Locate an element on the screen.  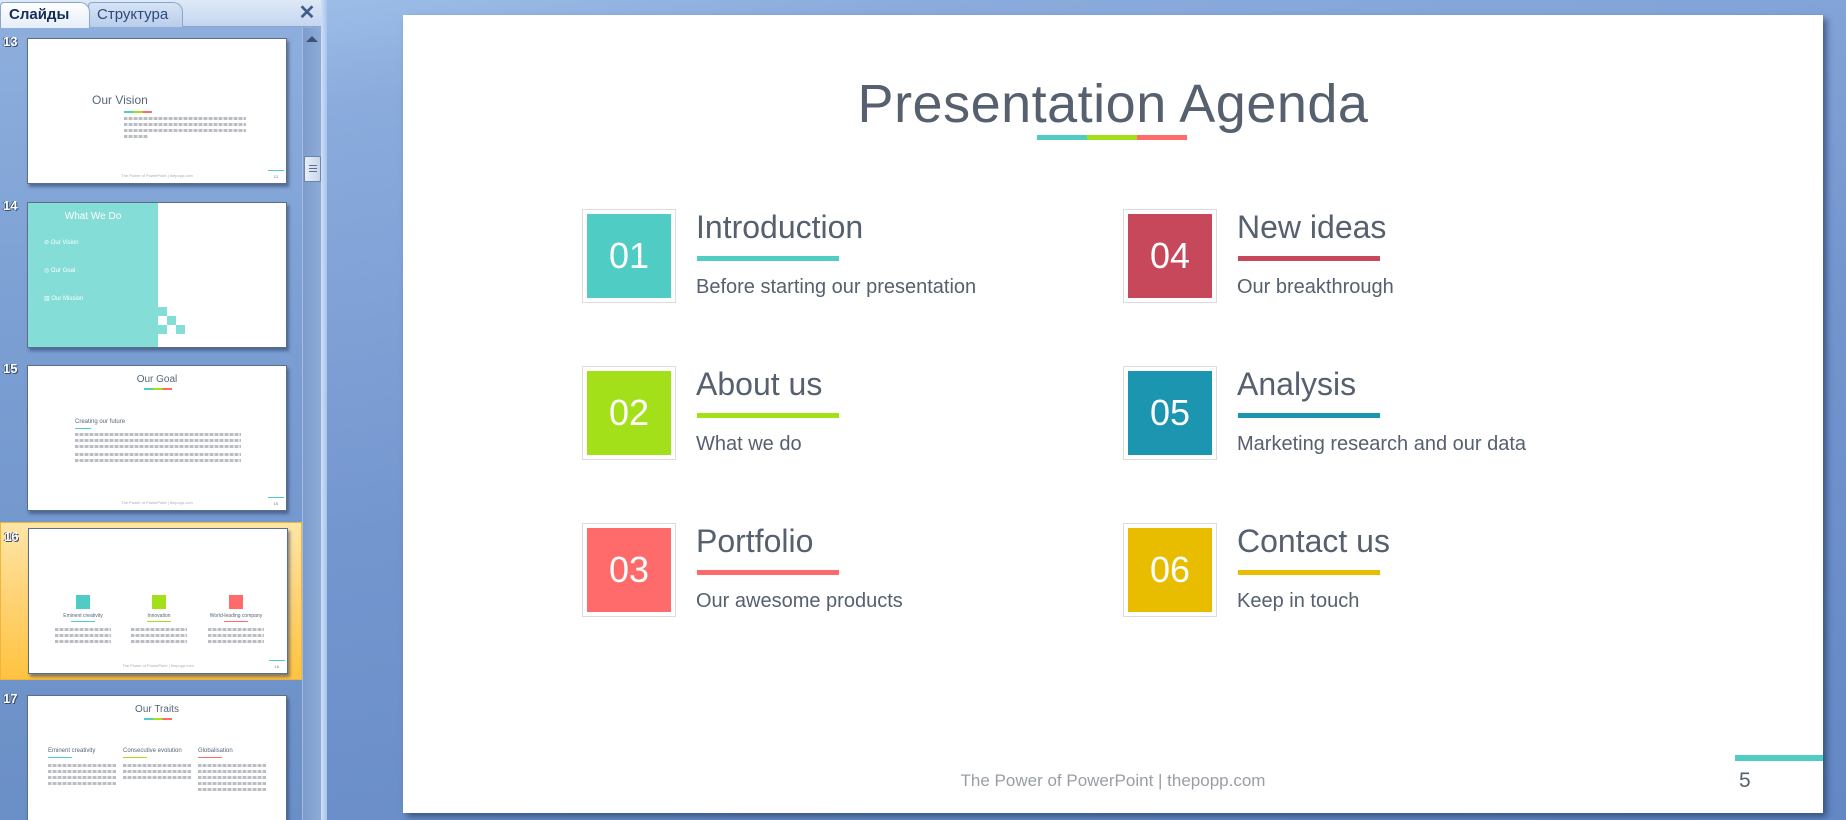
thumbnail-page-number: 13 is located at coordinates (275, 176).